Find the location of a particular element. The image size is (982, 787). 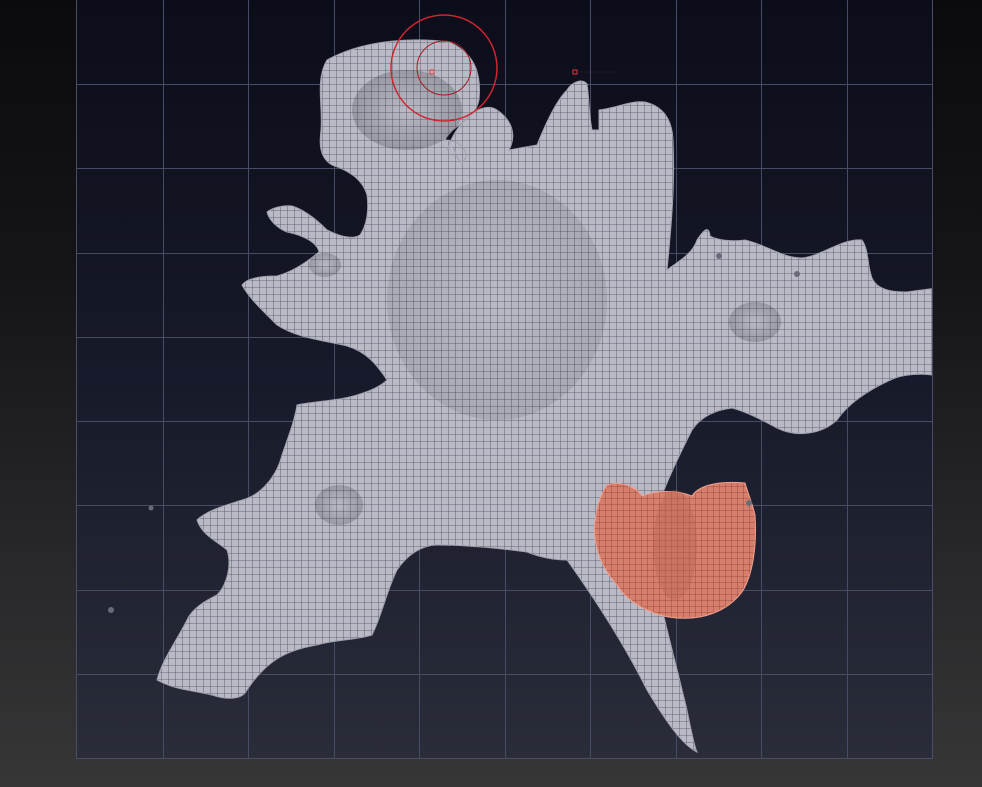

tongue-center-fold is located at coordinates (675, 545).